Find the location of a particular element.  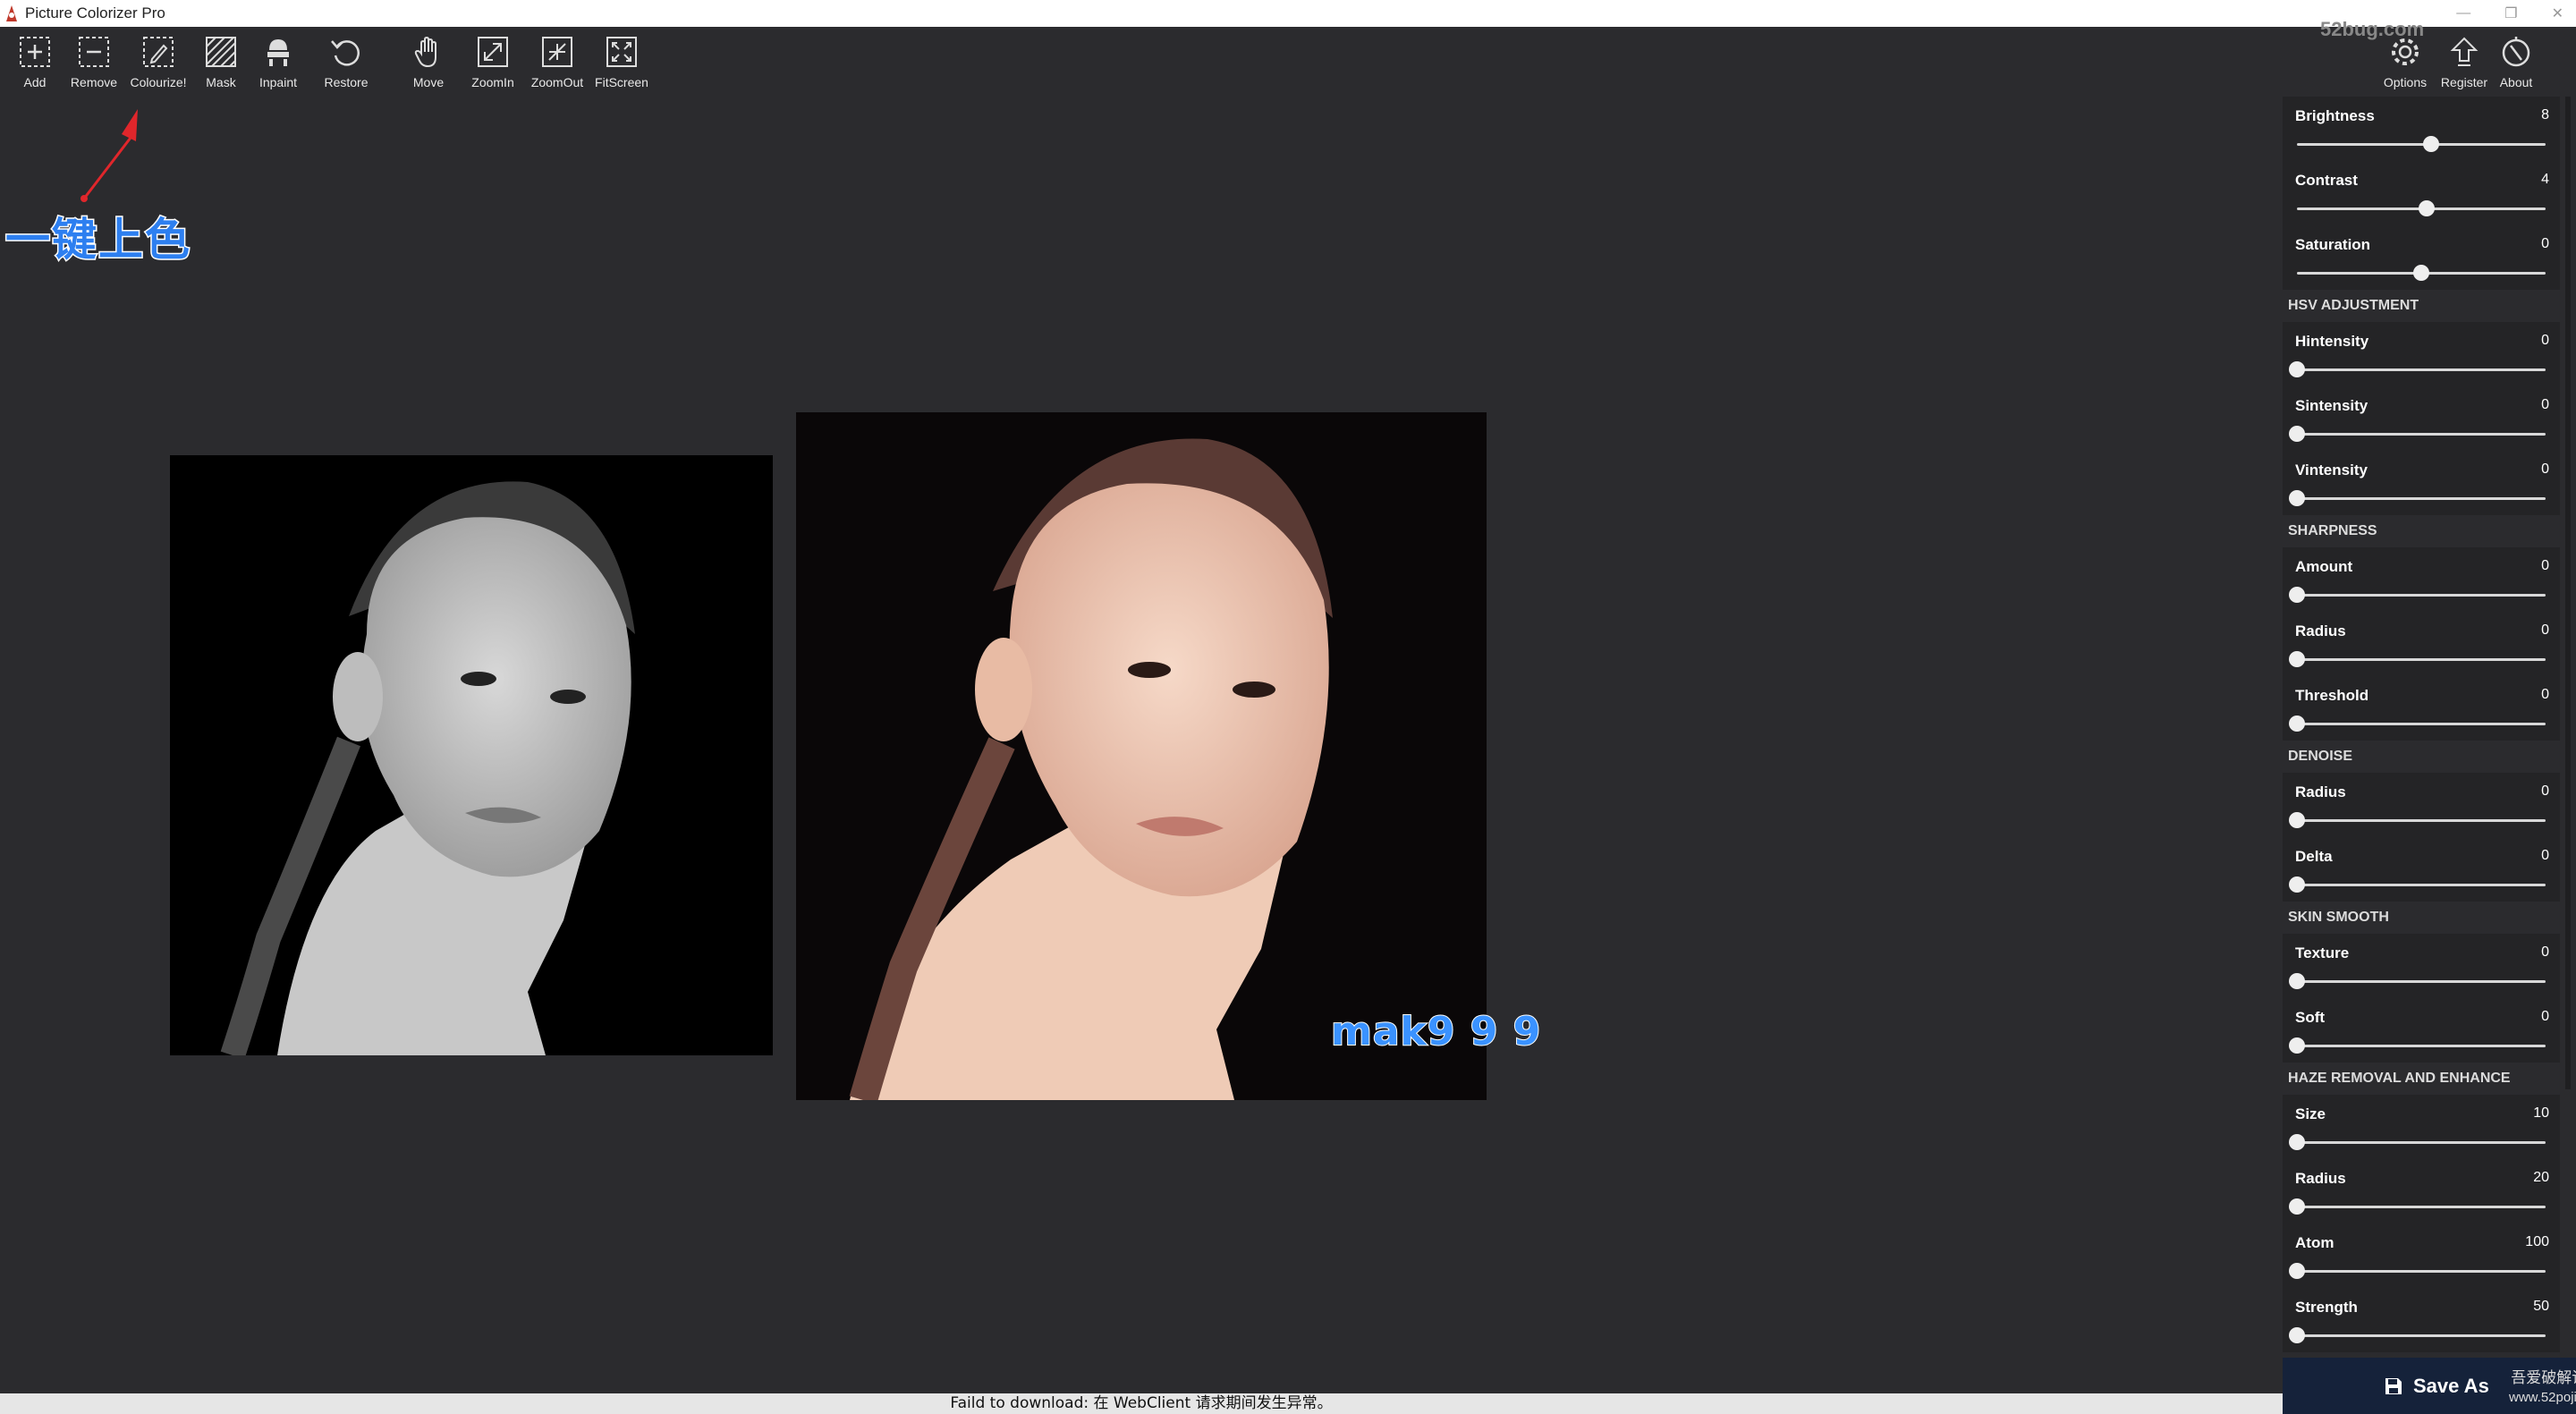

gear-icon is located at coordinates (2405, 51).